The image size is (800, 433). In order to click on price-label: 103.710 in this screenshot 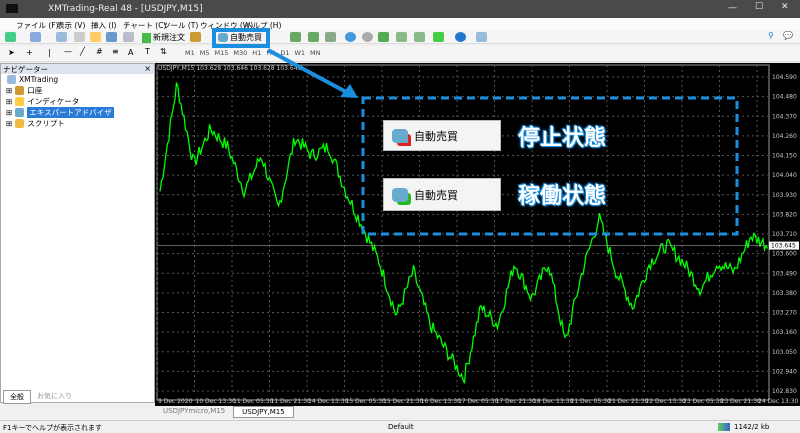, I will do `click(784, 234)`.